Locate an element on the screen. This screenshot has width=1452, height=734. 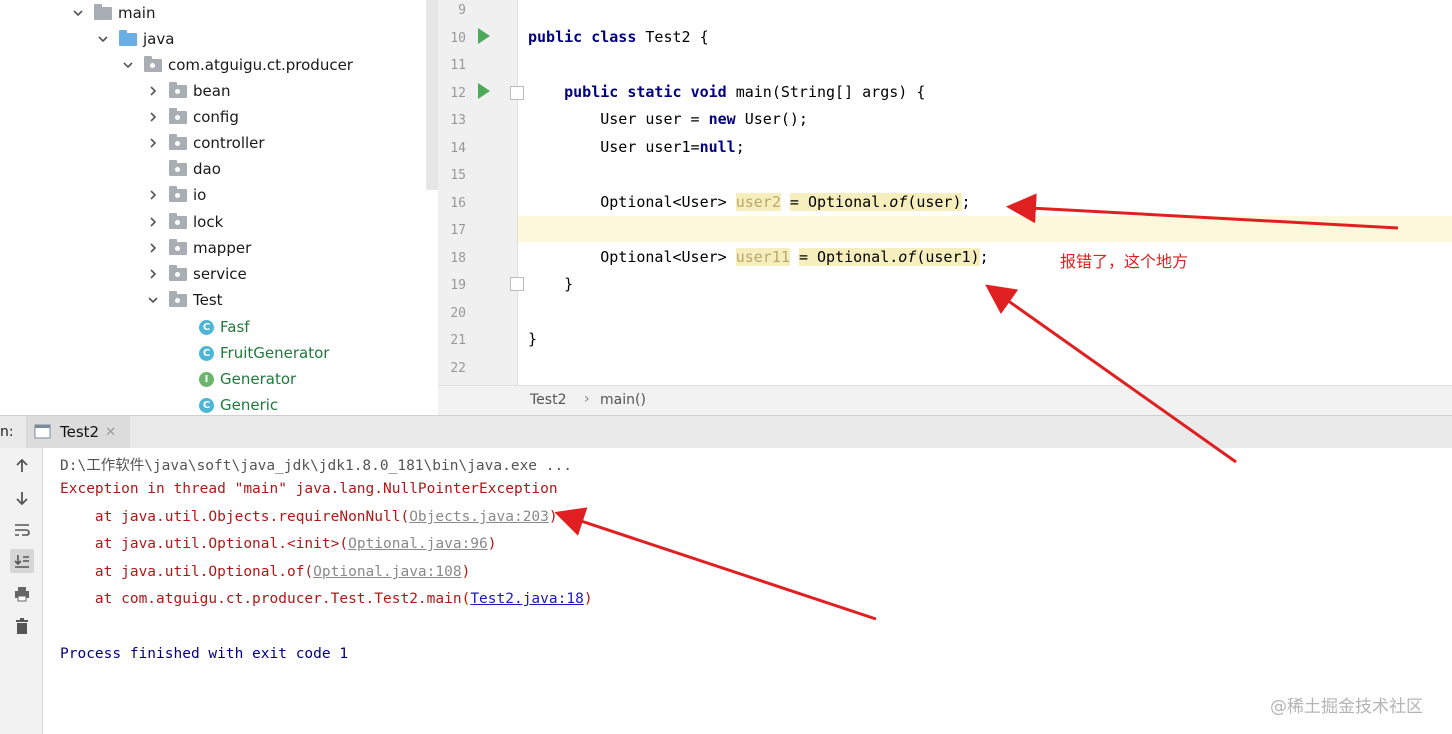
line-number: 19 is located at coordinates (458, 285).